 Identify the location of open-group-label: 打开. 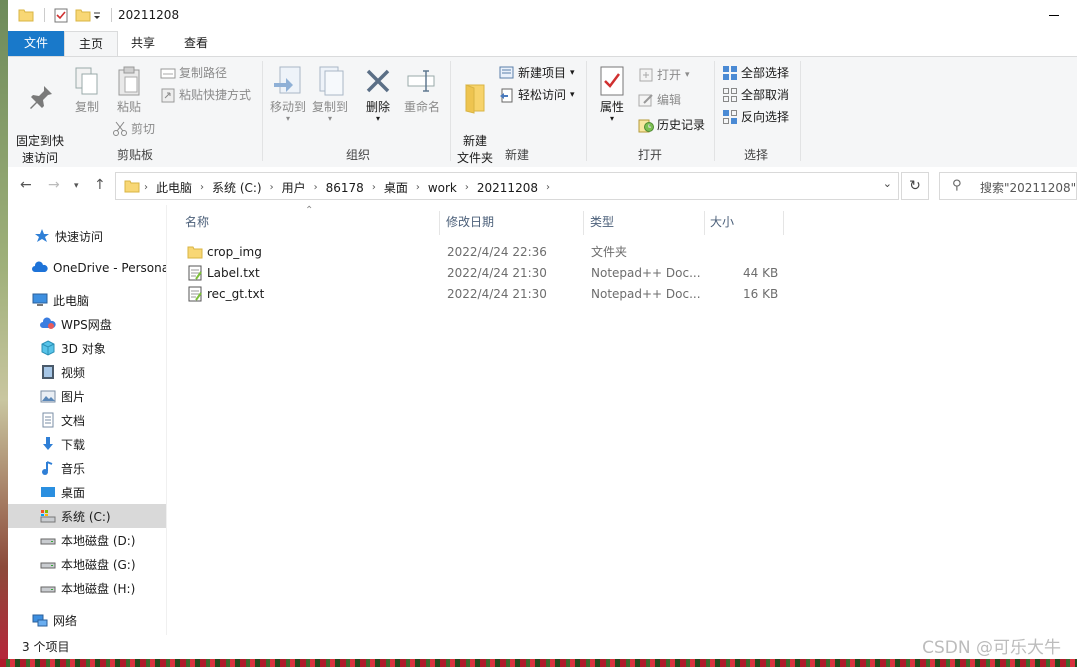
(649, 155).